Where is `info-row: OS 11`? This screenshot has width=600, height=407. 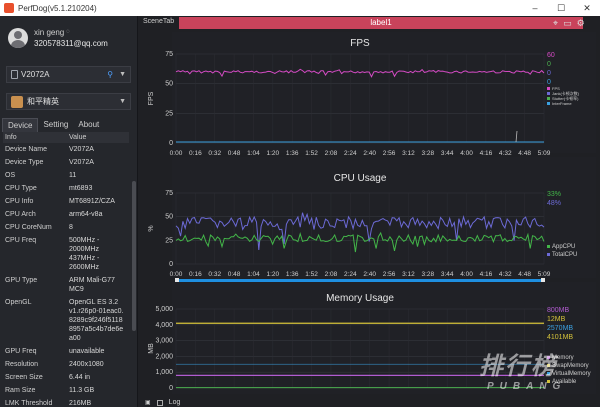
info-row: OS 11 is located at coordinates (66, 175).